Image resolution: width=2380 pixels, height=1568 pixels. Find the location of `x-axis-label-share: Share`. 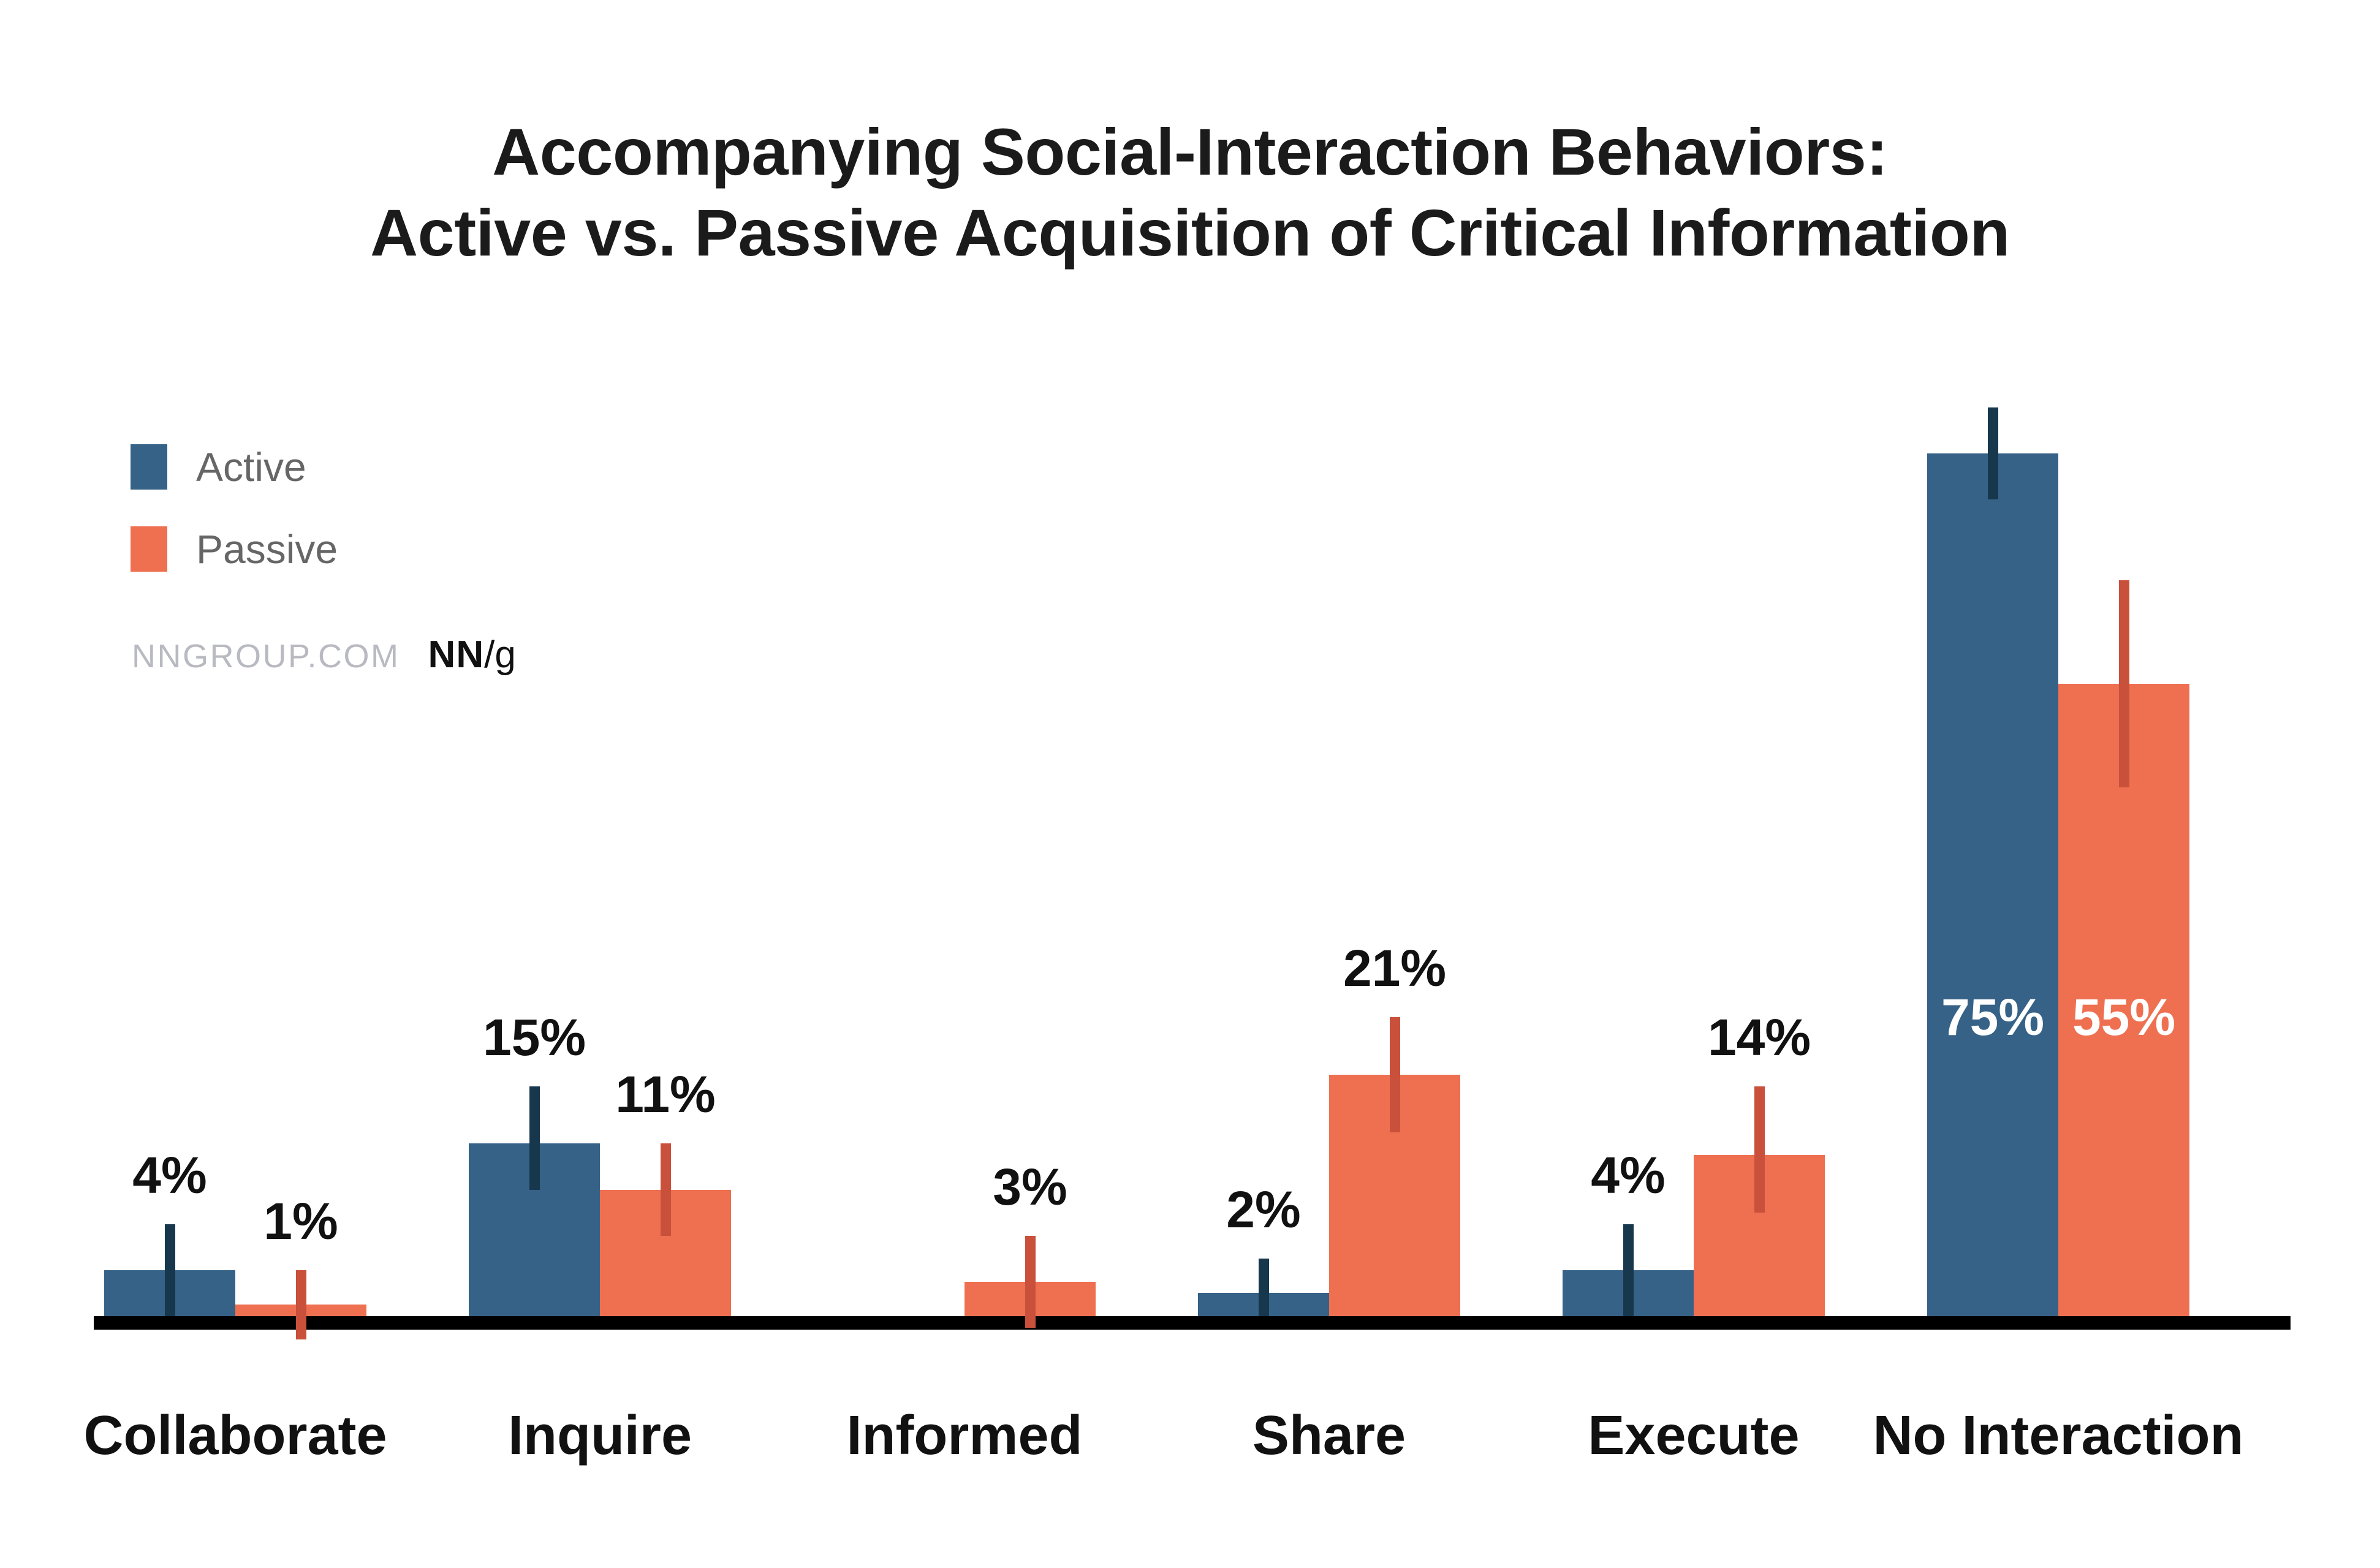

x-axis-label-share: Share is located at coordinates (1329, 1435).